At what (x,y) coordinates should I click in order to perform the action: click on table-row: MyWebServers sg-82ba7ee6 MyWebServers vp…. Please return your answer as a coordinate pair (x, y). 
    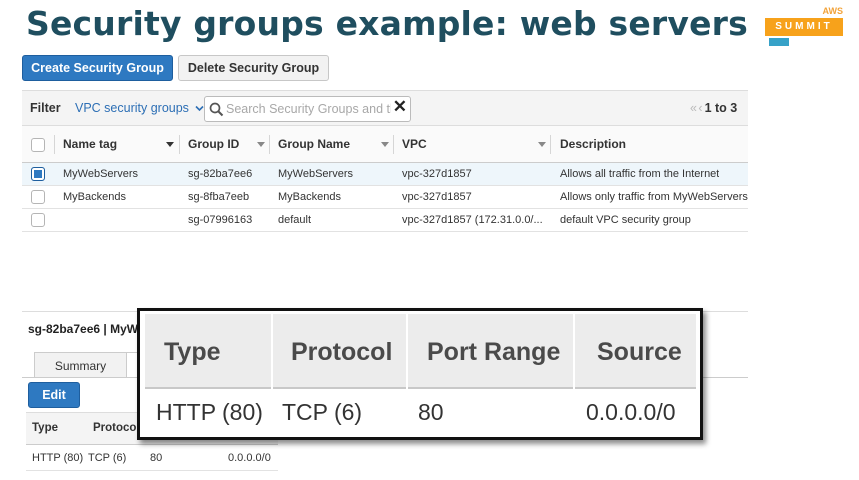
    Looking at the image, I should click on (385, 174).